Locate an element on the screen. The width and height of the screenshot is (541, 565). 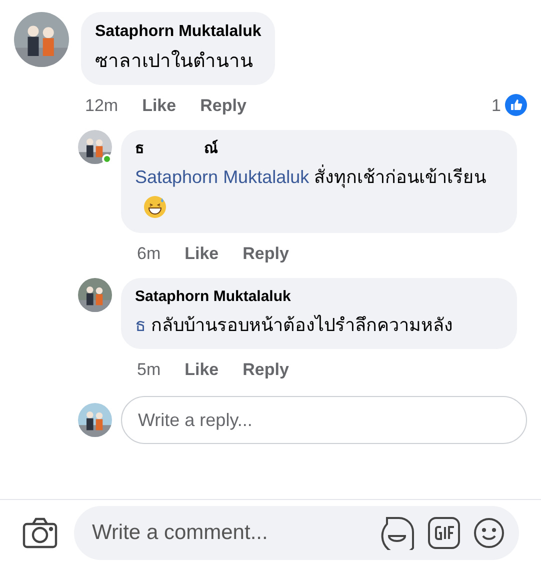
reply-text: ธ กลับบ้านรอบหน้าต้องไปรำลึกความหลัง is located at coordinates (294, 325).